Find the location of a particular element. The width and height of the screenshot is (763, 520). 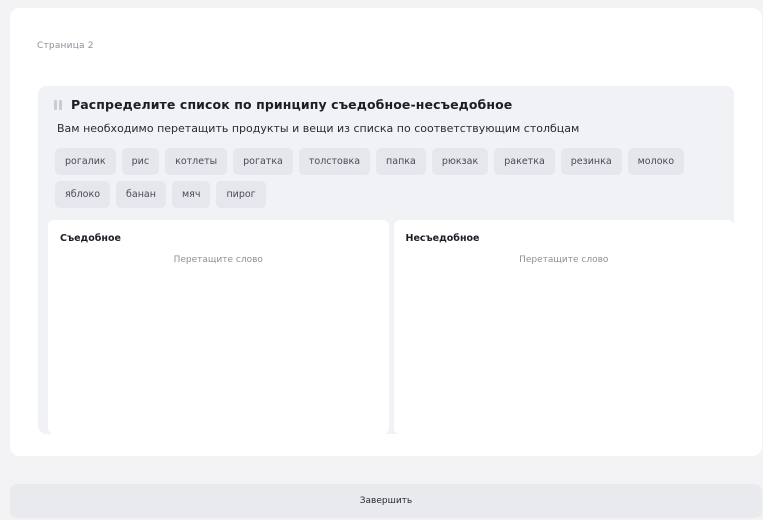

word-chip: банан is located at coordinates (141, 194).